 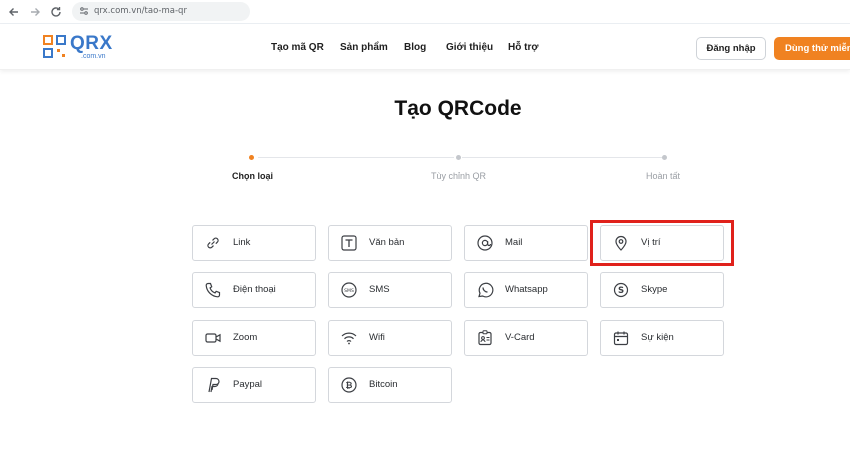 I want to click on logo: QRX .com.vn, so click(x=78, y=47).